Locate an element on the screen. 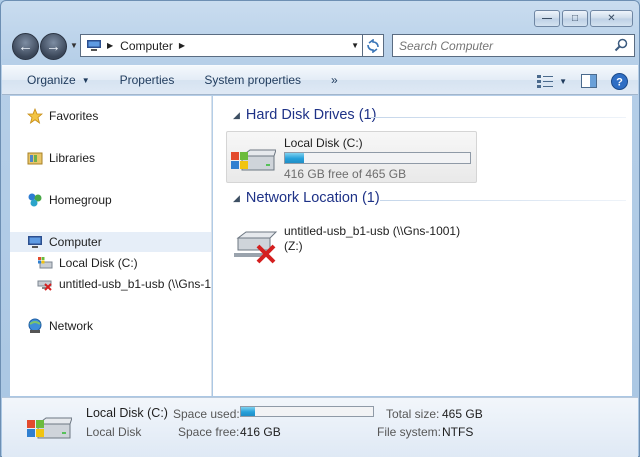 Image resolution: width=640 pixels, height=457 pixels. recent-pages-dropdown: ▼ is located at coordinates (74, 45).